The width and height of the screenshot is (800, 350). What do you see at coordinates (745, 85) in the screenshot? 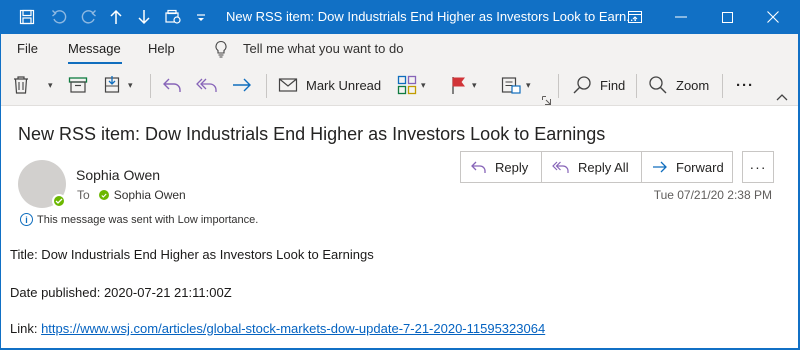
I see `more-commands-button: ···` at bounding box center [745, 85].